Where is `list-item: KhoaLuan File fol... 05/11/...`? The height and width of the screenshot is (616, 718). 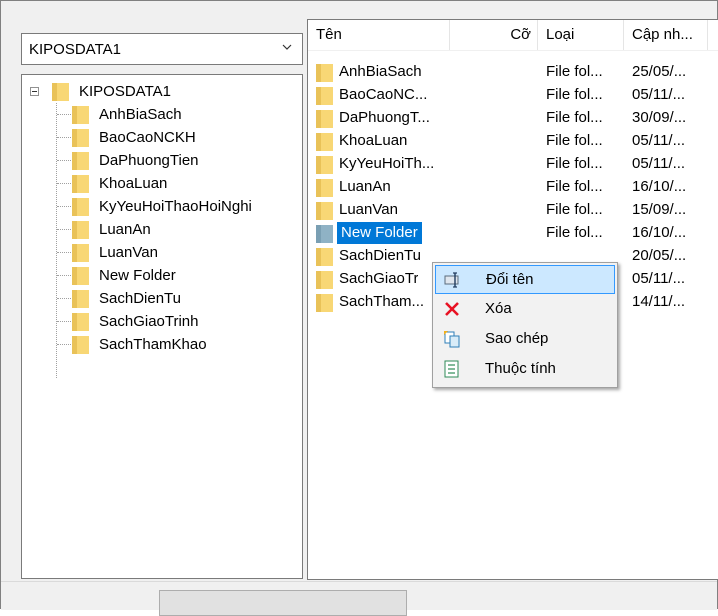
list-item: KhoaLuan File fol... 05/11/... is located at coordinates (513, 141).